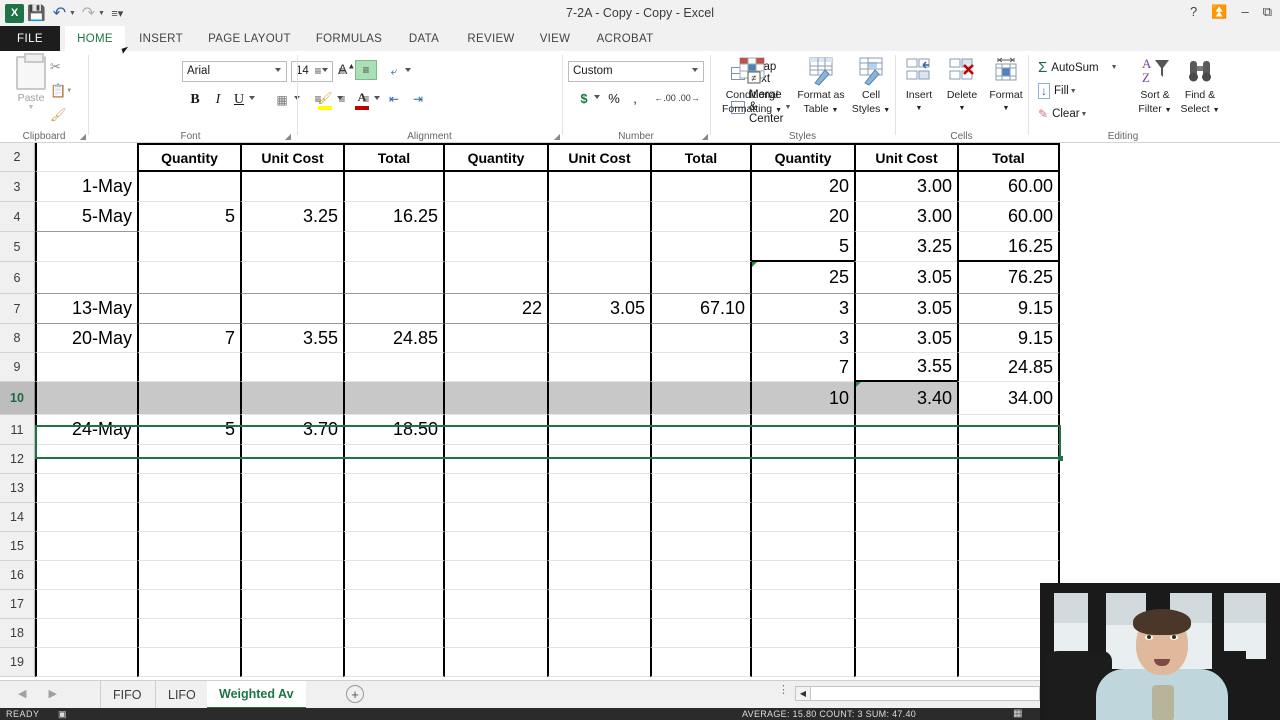  What do you see at coordinates (282, 100) in the screenshot?
I see `borders-icon: ▦` at bounding box center [282, 100].